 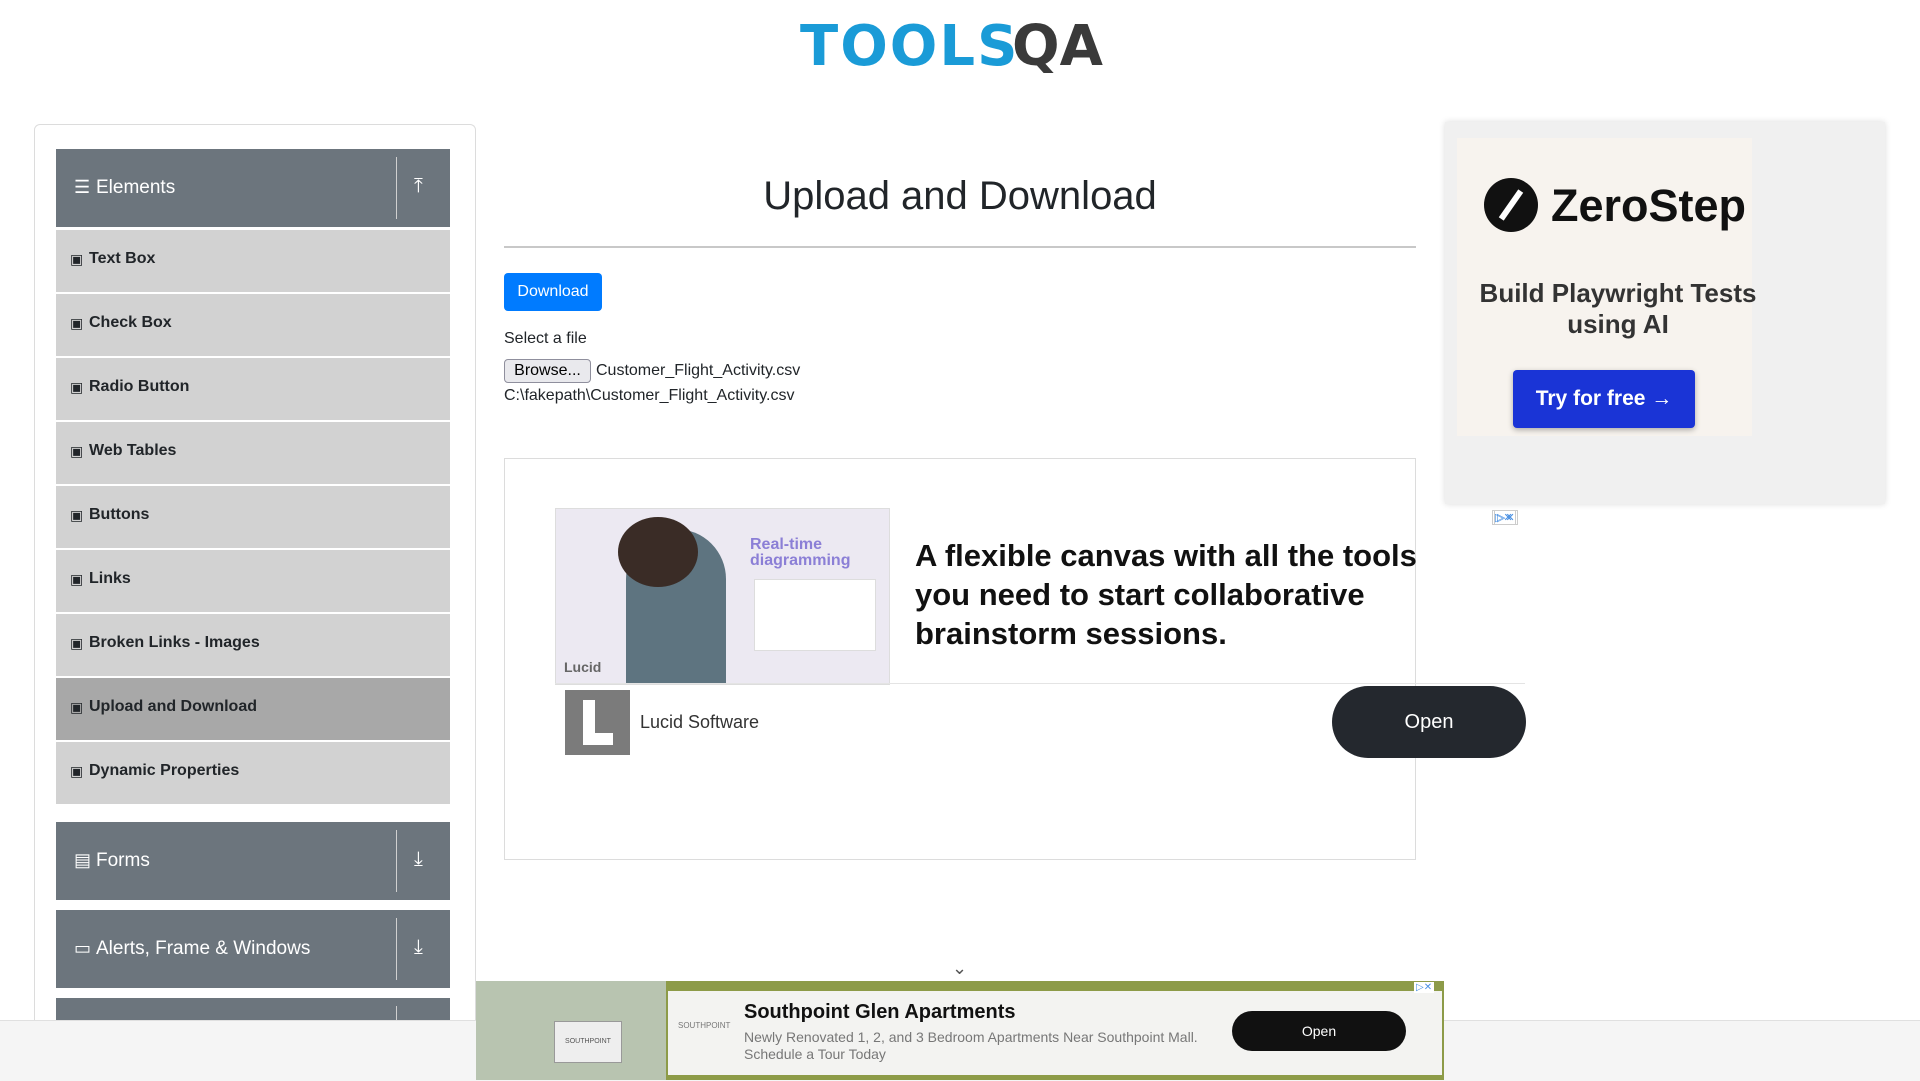 I want to click on zerostep-subtitle: Build Playwright Tests using AI, so click(x=1618, y=308).